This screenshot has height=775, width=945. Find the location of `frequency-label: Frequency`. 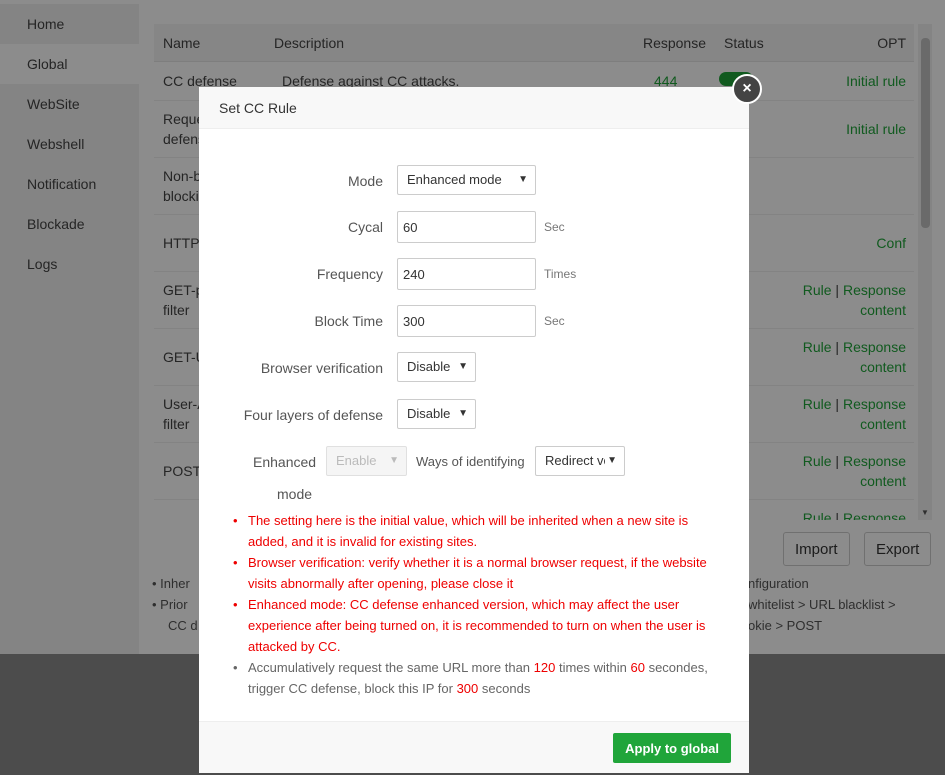

frequency-label: Frequency is located at coordinates (349, 274).